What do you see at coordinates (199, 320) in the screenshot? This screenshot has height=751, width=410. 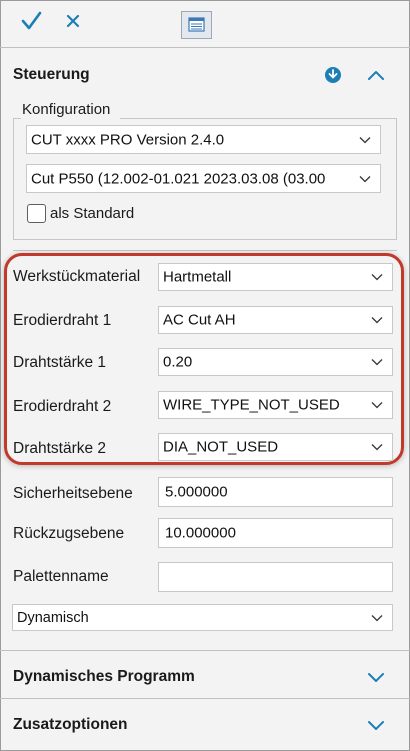 I see `erodierdraht-1-value: AC Cut AH` at bounding box center [199, 320].